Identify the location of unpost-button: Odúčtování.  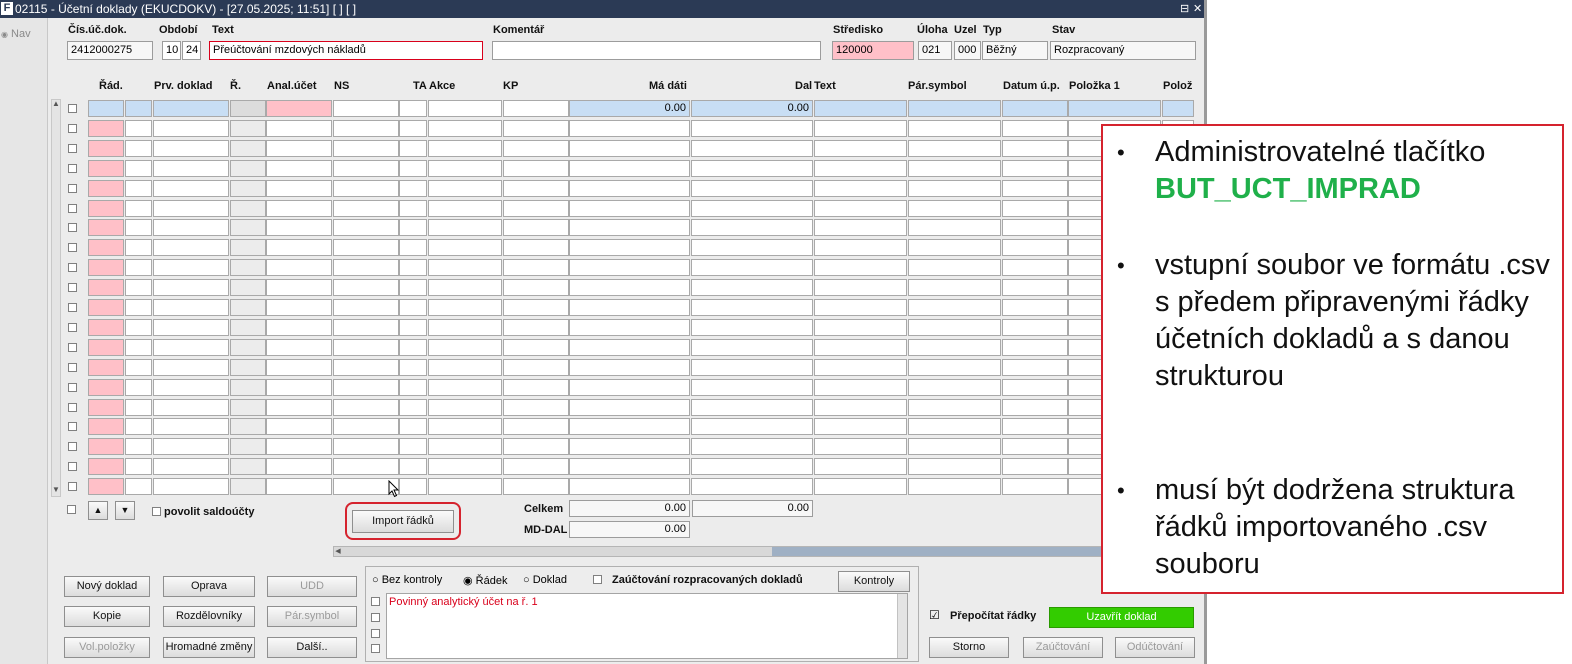
(1155, 647).